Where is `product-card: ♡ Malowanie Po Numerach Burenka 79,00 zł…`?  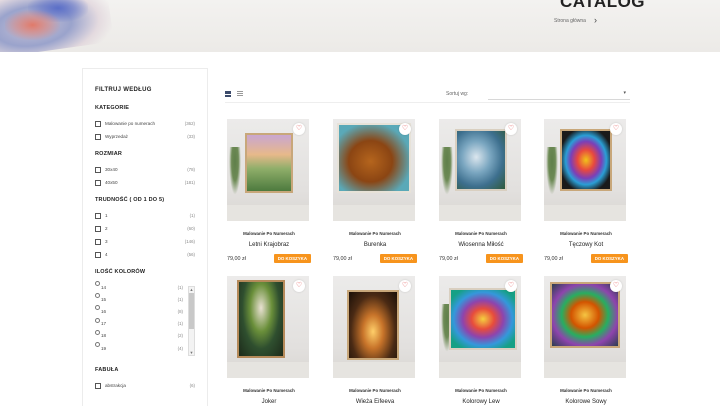 product-card: ♡ Malowanie Po Numerach Burenka 79,00 zł… is located at coordinates (375, 191).